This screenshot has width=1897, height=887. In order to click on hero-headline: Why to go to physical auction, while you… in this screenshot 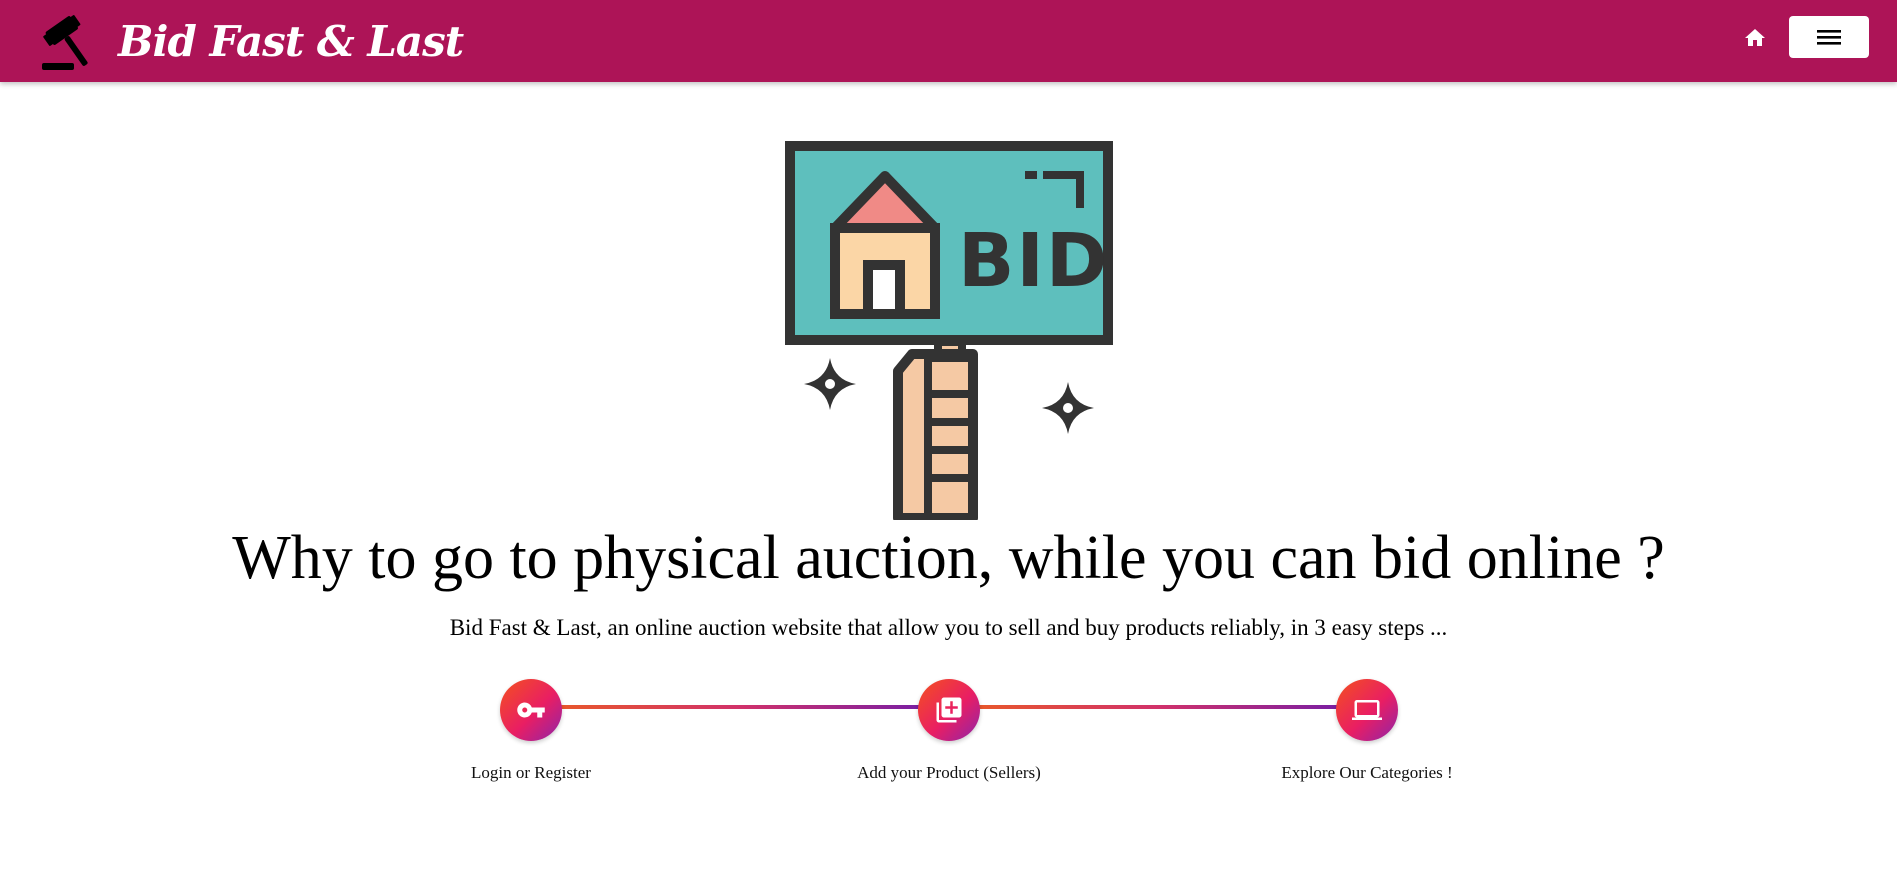, I will do `click(948, 558)`.